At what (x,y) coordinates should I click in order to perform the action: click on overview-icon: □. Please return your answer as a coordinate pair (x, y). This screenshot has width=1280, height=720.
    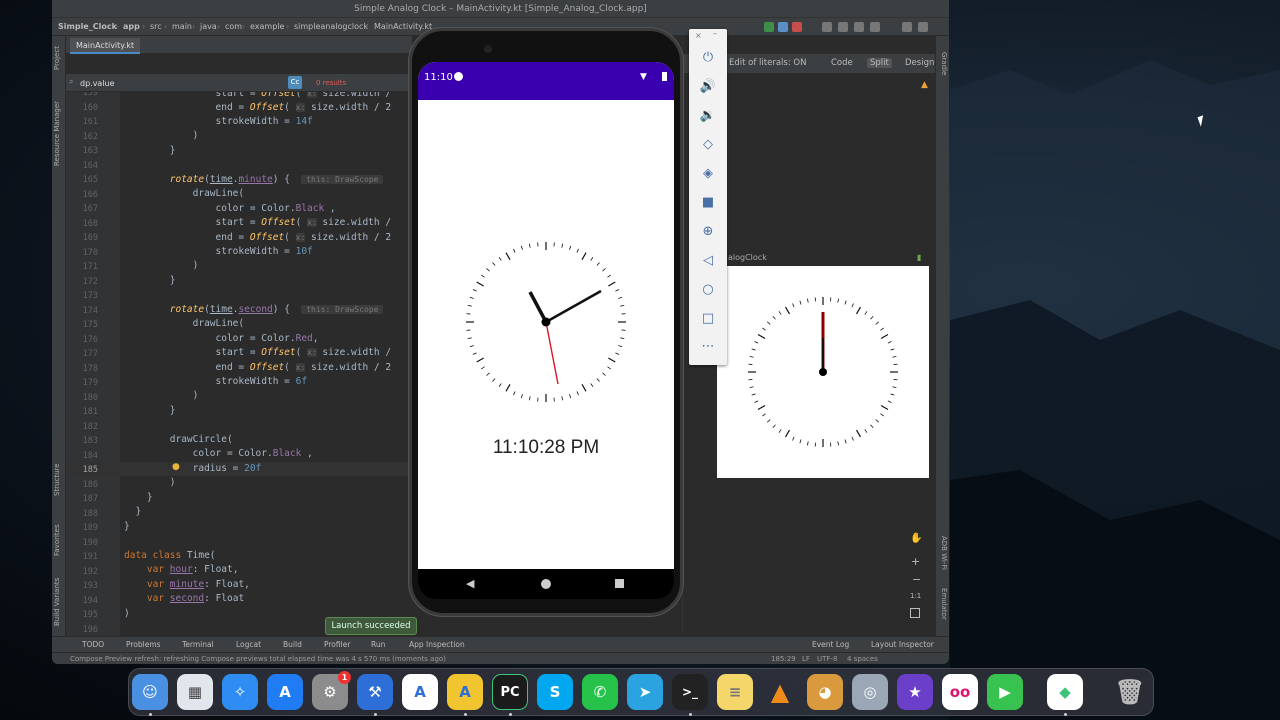
    Looking at the image, I should click on (708, 319).